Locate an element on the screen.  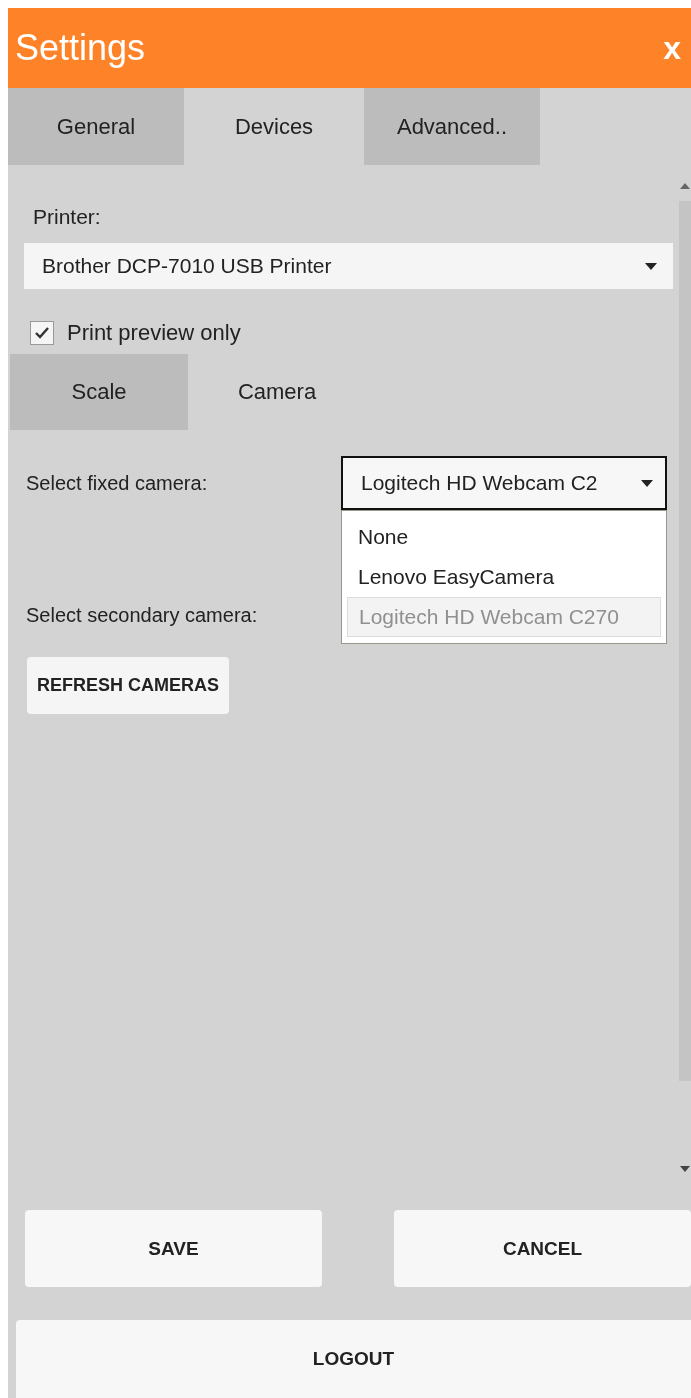
tab: Advanced.. is located at coordinates (452, 126).